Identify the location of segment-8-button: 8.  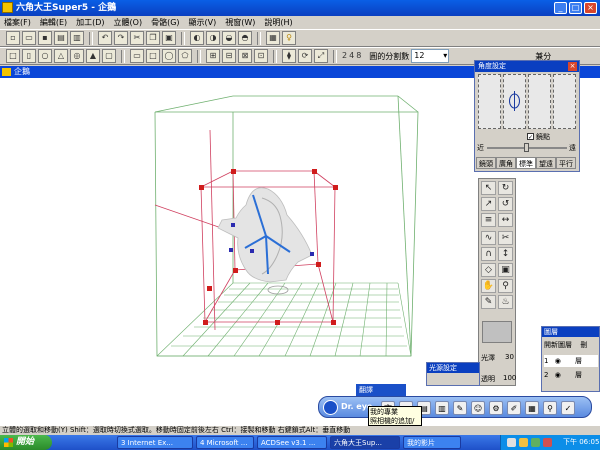
(358, 56).